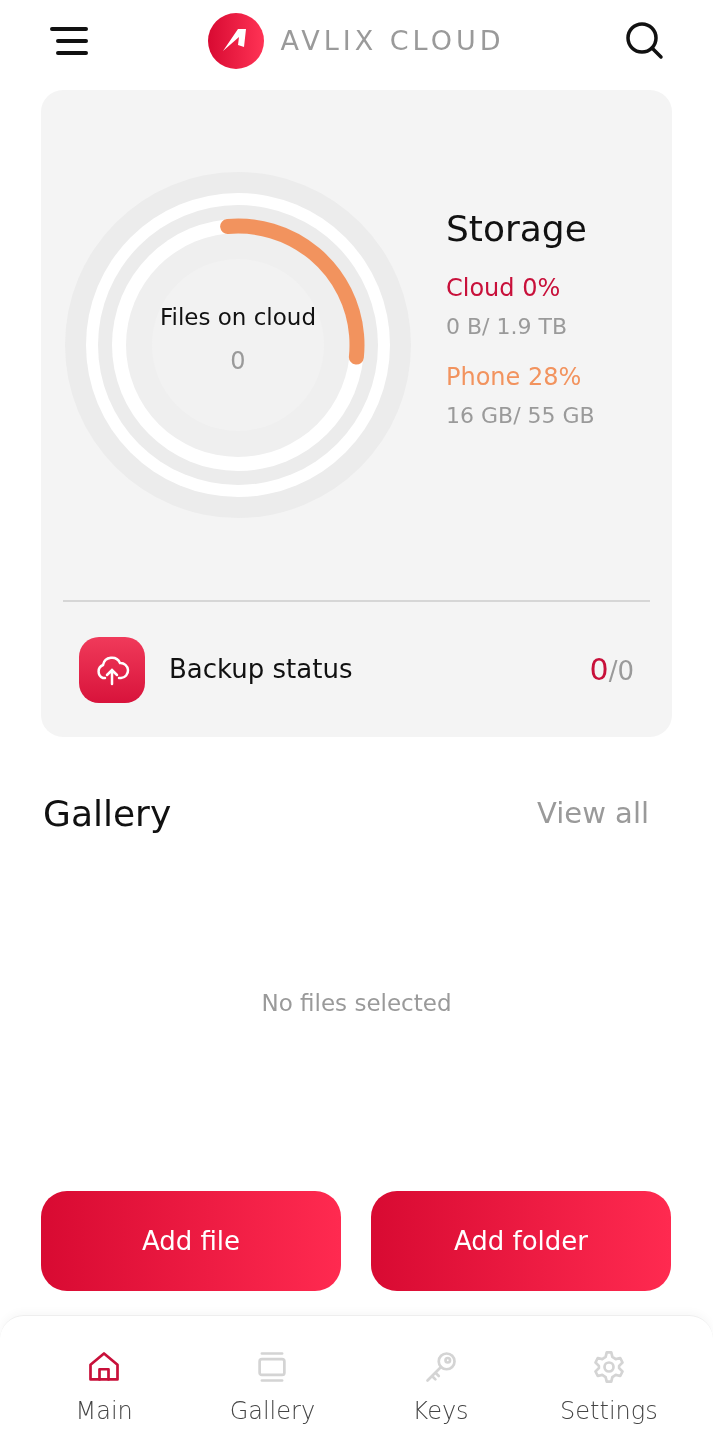  What do you see at coordinates (112, 669) in the screenshot?
I see `cloud-upload-icon` at bounding box center [112, 669].